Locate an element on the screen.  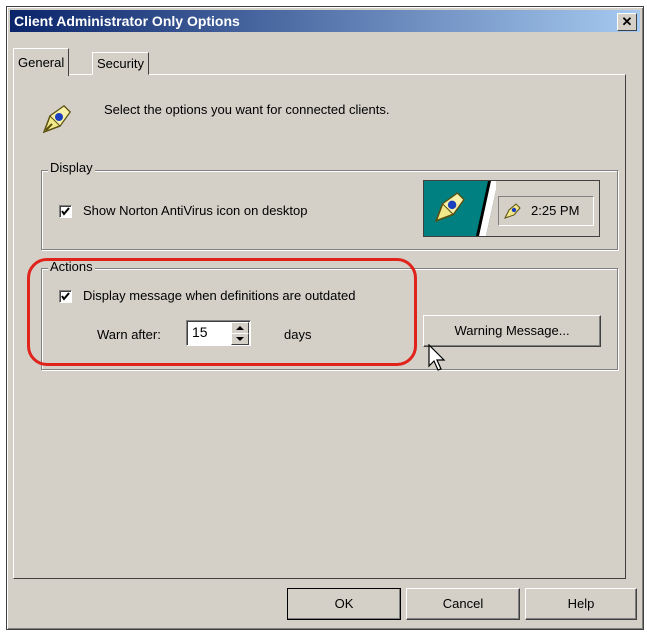
close-button: ✕ is located at coordinates (627, 22).